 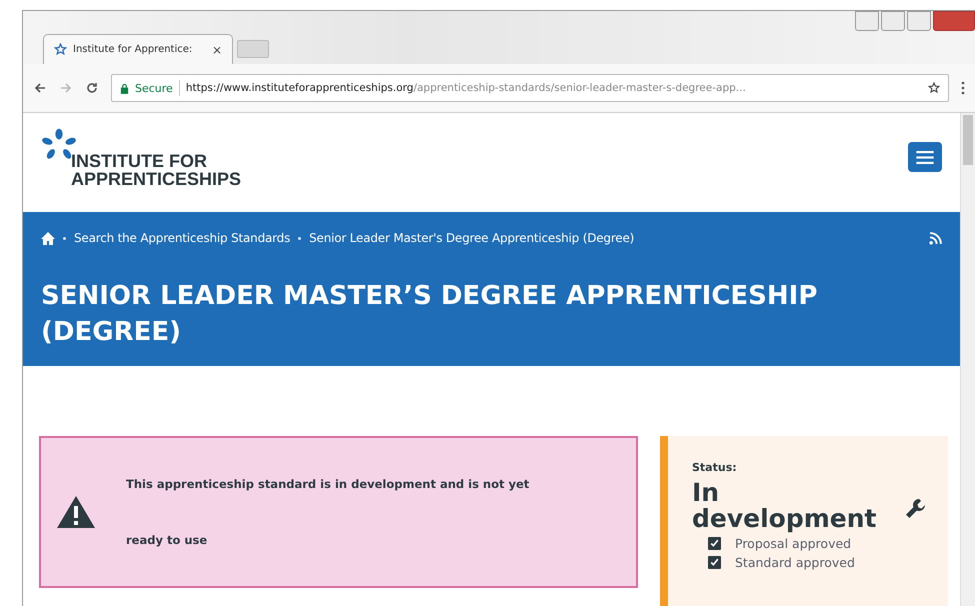 I want to click on back-icon, so click(x=40, y=88).